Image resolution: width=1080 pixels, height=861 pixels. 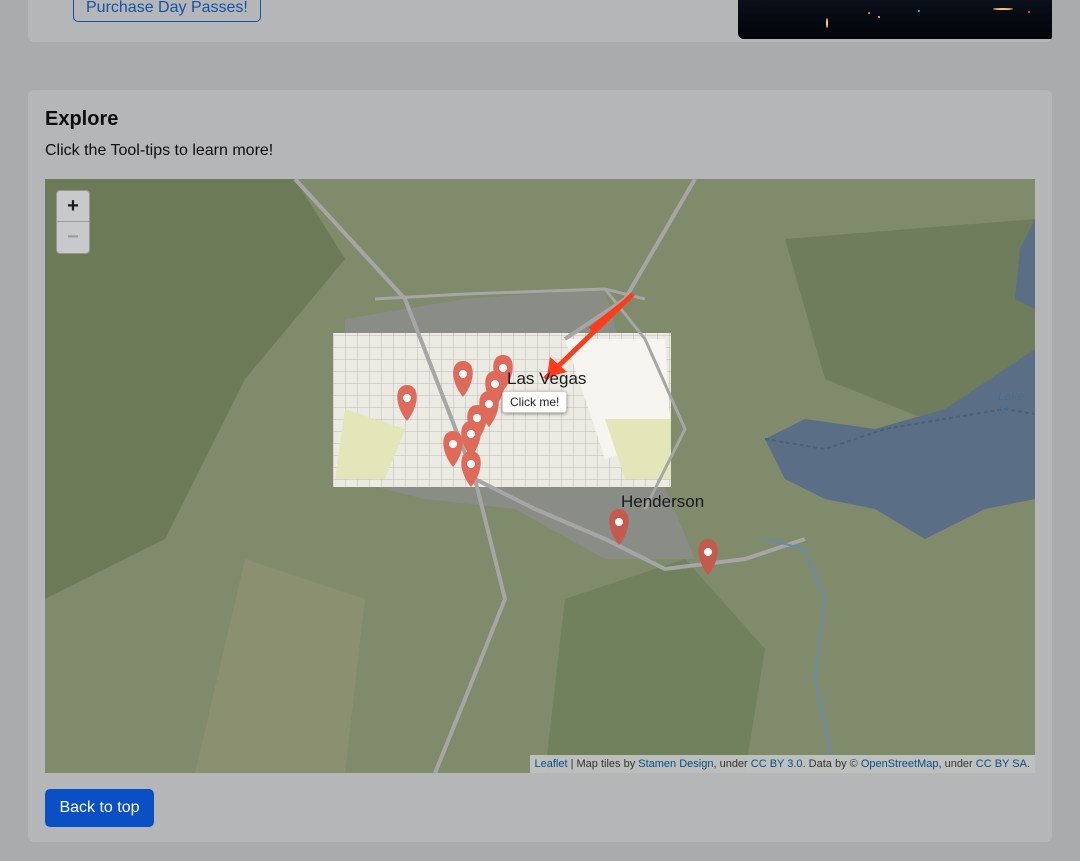 What do you see at coordinates (73, 237) in the screenshot?
I see `zoom-out-button: −` at bounding box center [73, 237].